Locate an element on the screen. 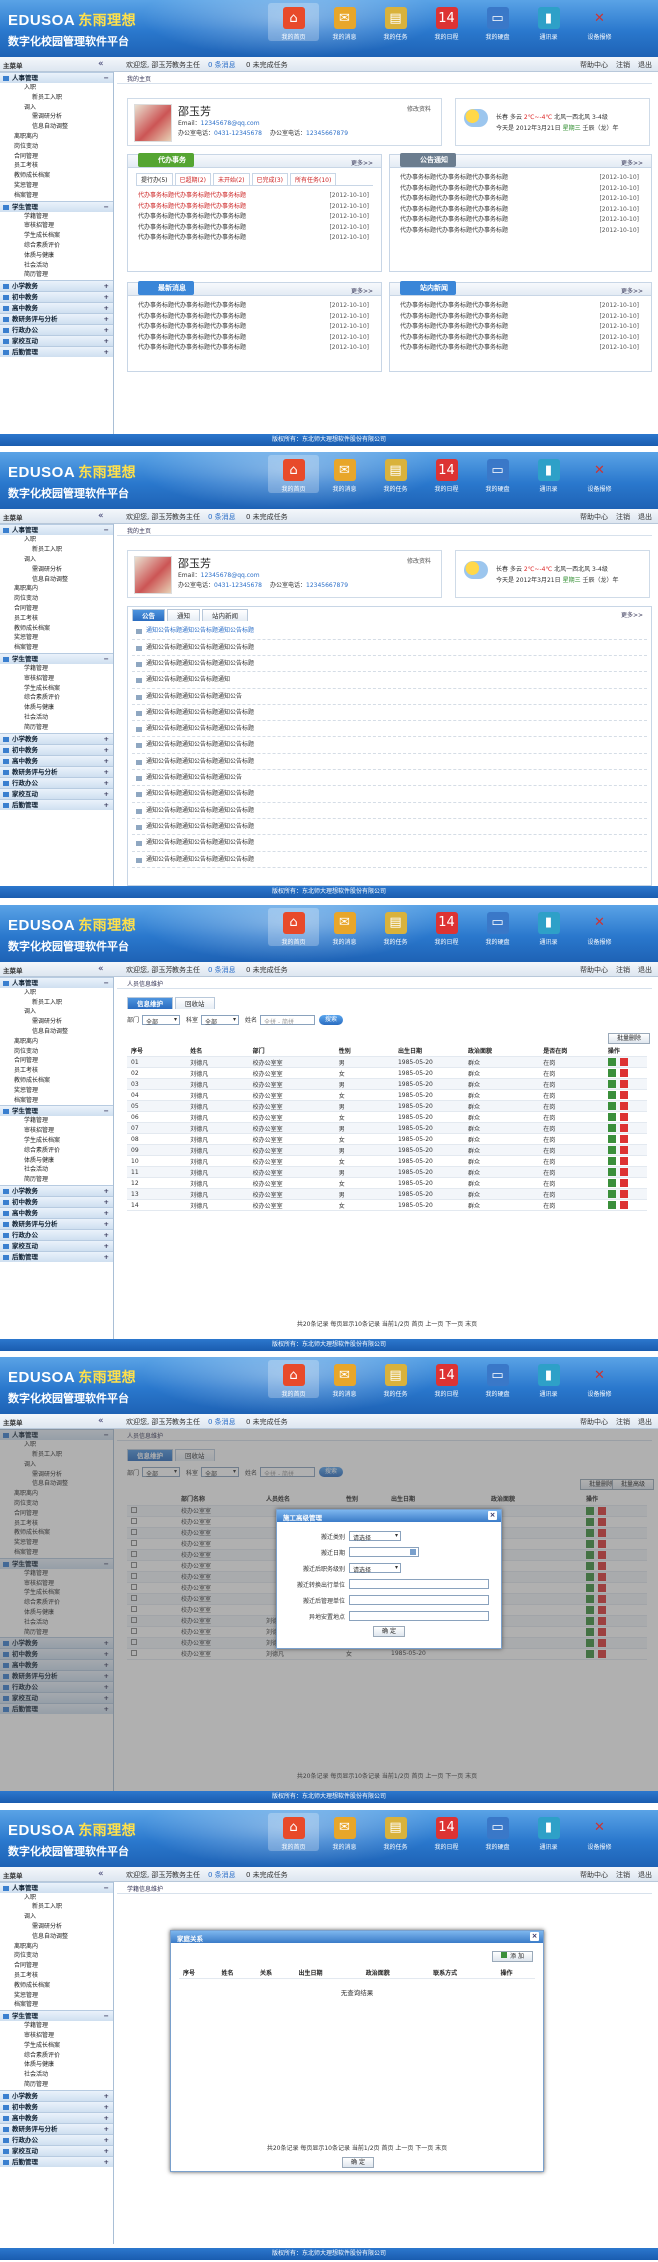  batch-delete-button: 批量删除 is located at coordinates (628, 1038).